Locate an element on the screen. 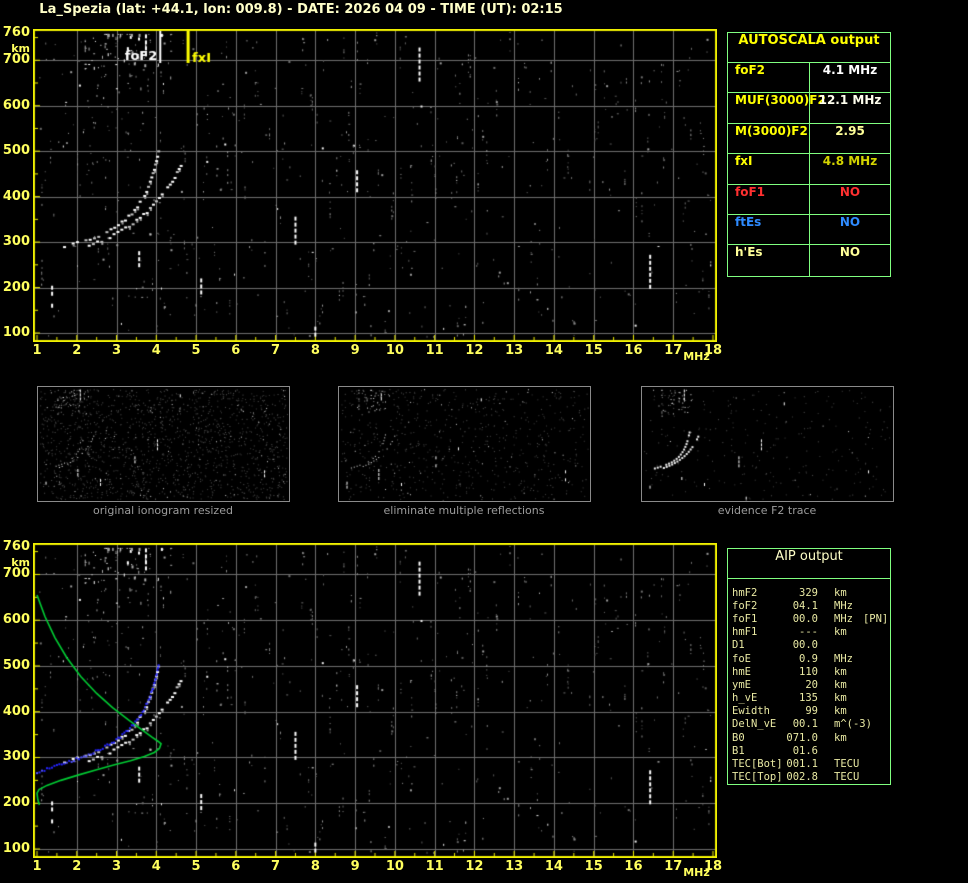  thumbnail-evidence-f2 is located at coordinates (767, 444).